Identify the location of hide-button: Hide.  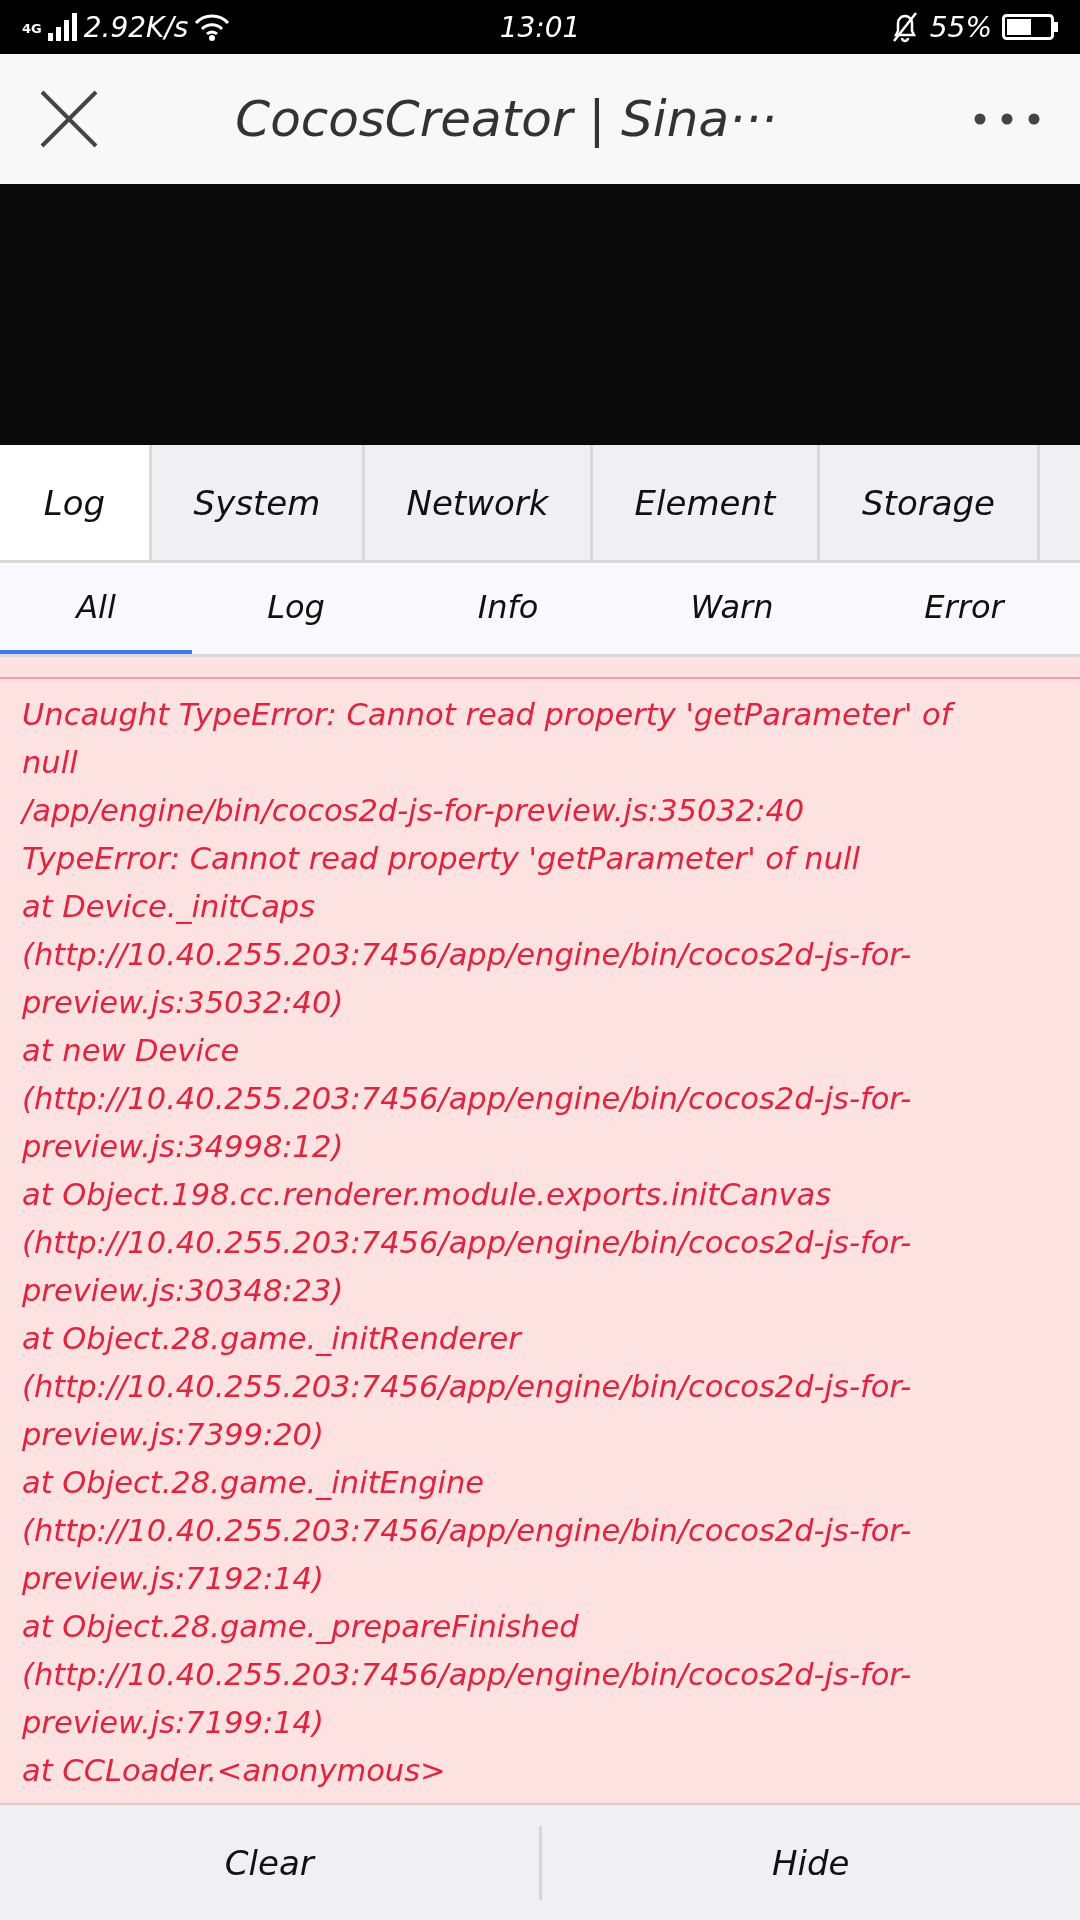
(810, 1862).